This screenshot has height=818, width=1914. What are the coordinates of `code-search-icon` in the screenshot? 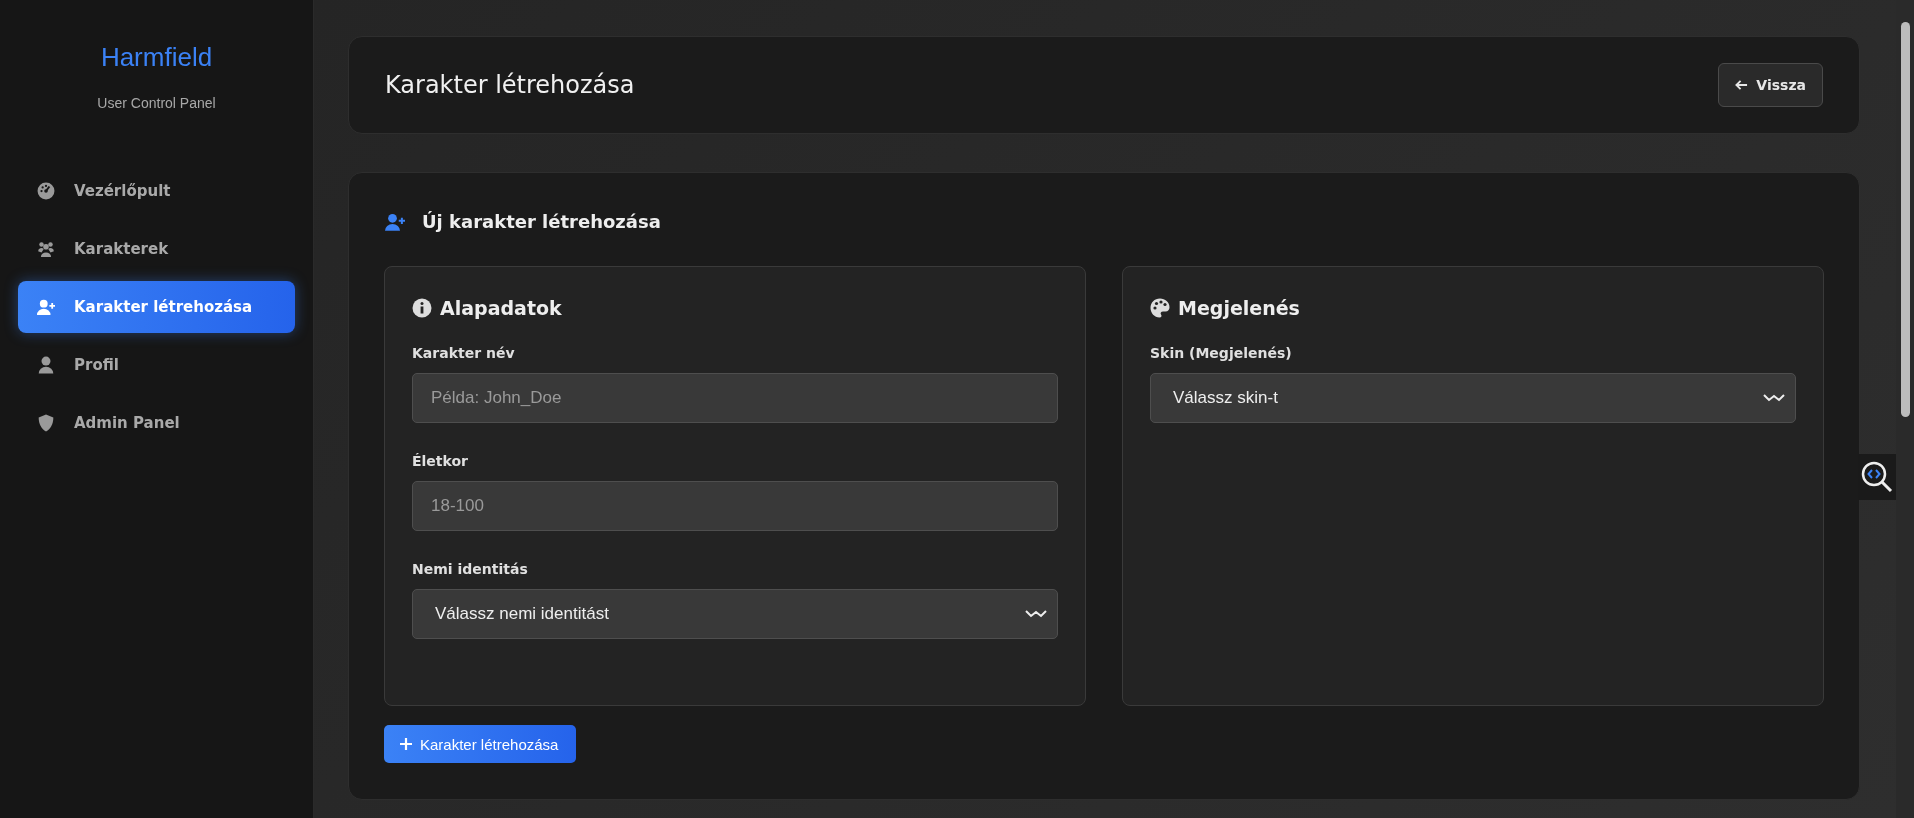 It's located at (1877, 477).